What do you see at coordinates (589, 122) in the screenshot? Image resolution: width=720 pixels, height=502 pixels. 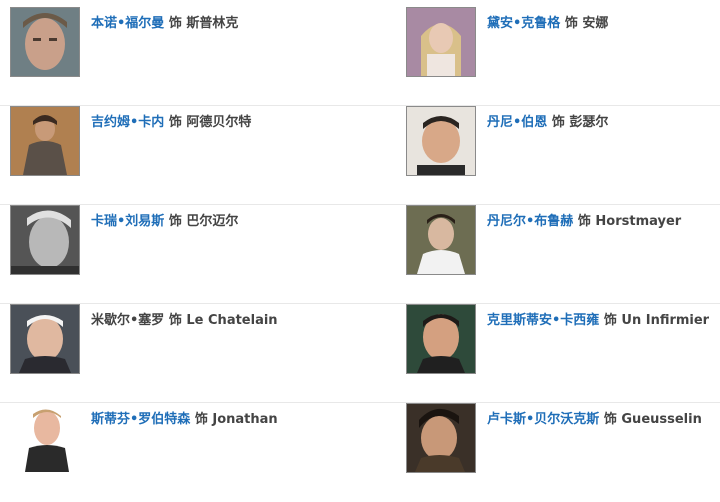 I see `role-name: 彭瑟尔` at bounding box center [589, 122].